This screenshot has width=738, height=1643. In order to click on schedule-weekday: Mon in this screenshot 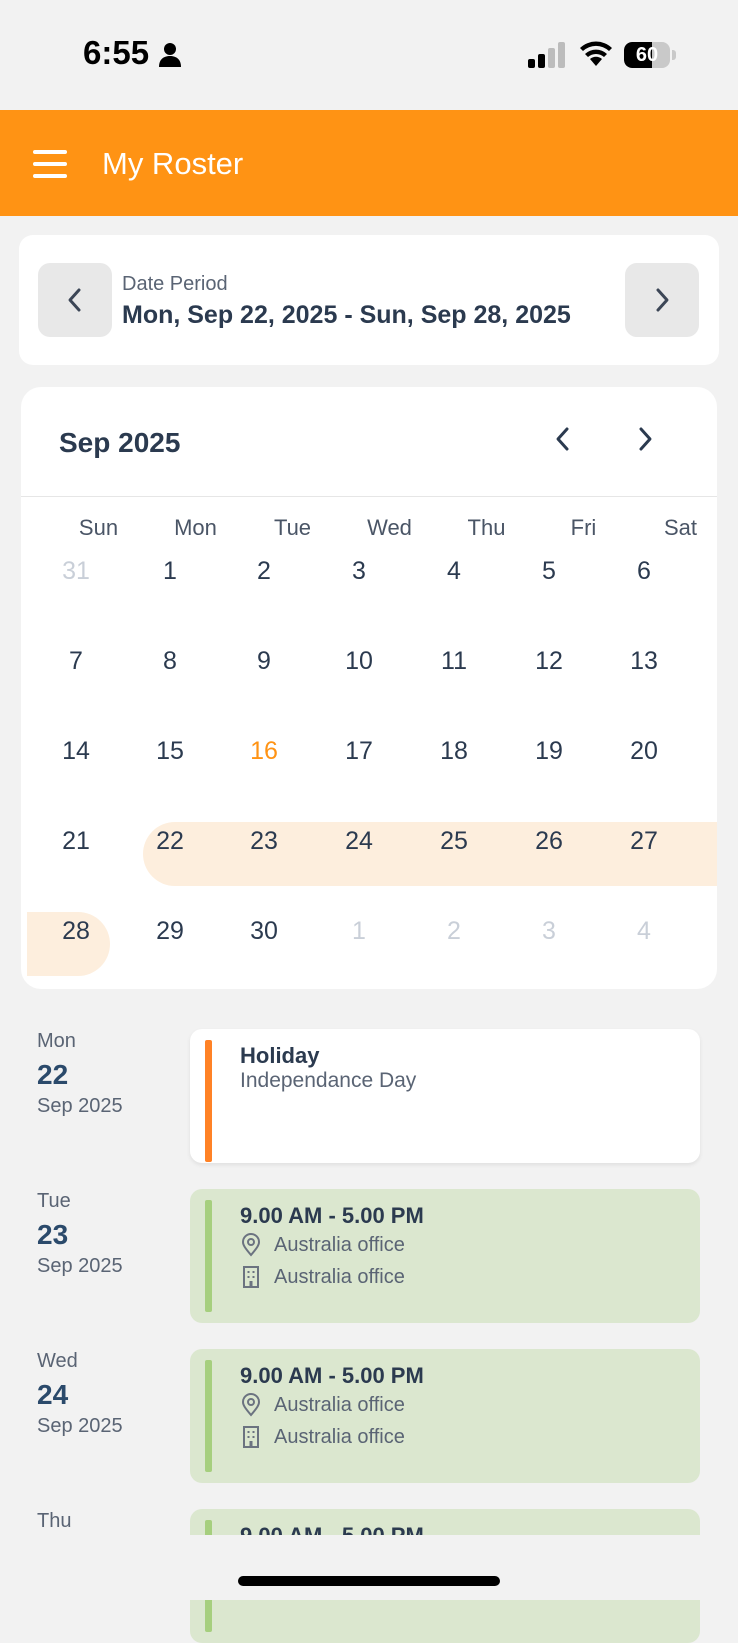, I will do `click(56, 1041)`.